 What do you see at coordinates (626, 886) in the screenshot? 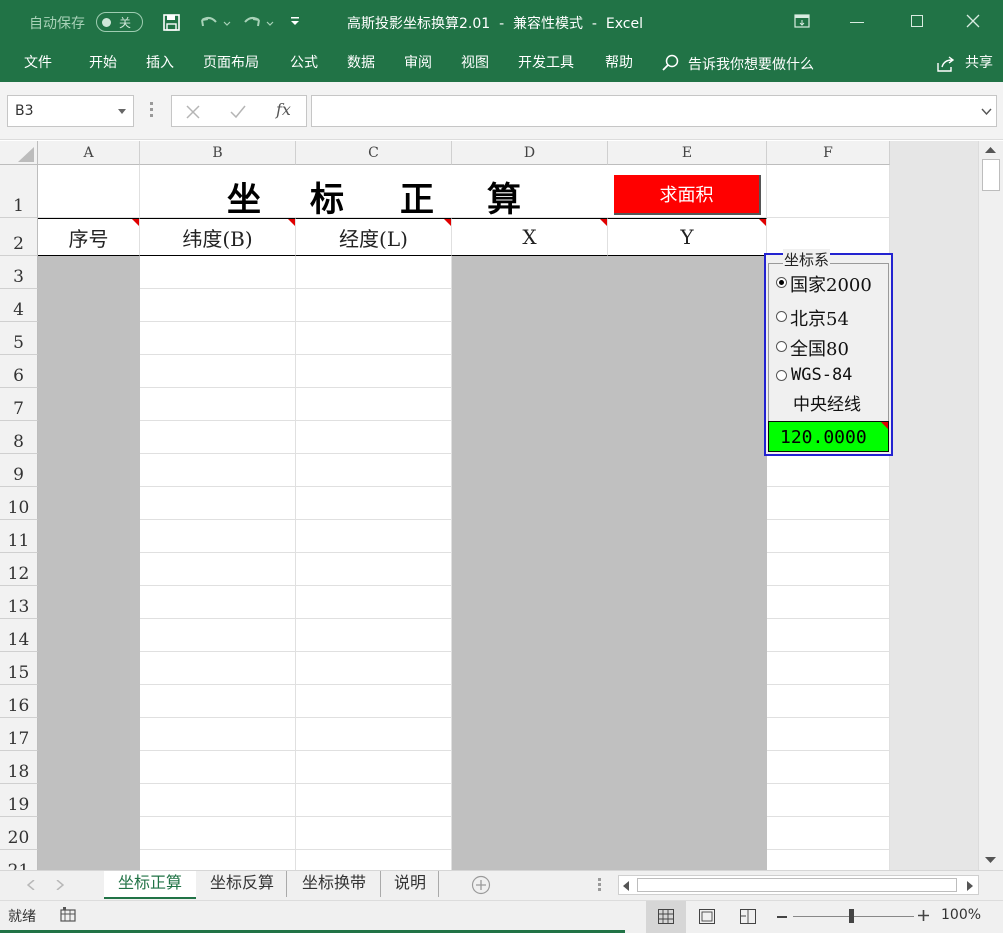
I see `scroll-left-icon` at bounding box center [626, 886].